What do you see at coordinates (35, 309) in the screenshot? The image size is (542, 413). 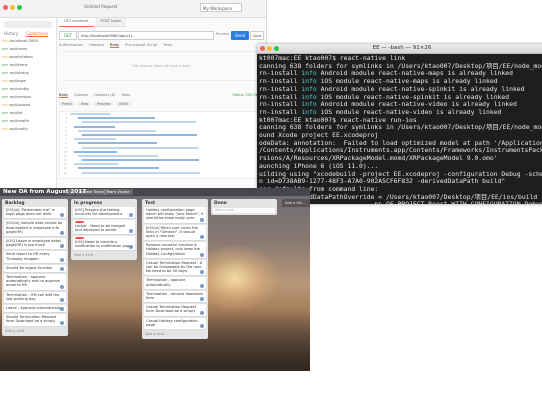 I see `card: Leave - Approve automatically` at bounding box center [35, 309].